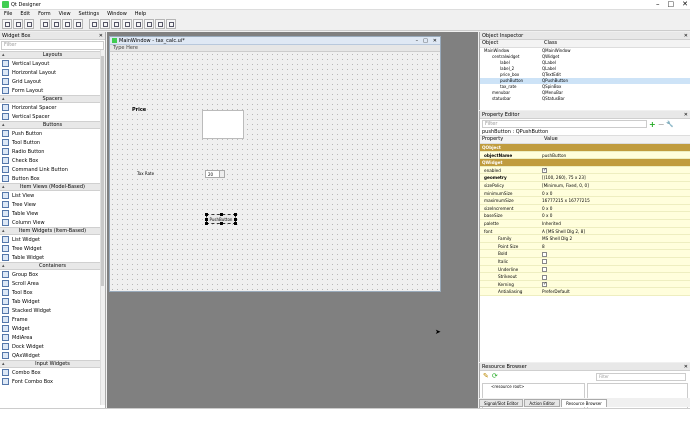 This screenshot has height=431, width=690. Describe the element at coordinates (52, 99) in the screenshot. I see `widget-category: Spacers` at that location.